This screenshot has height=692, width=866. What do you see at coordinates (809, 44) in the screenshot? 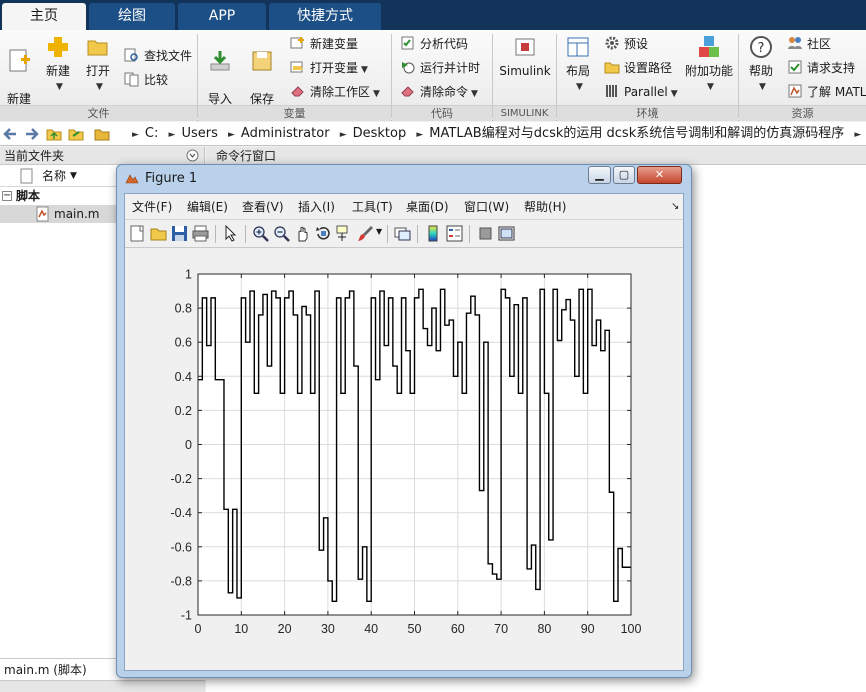
I see `community-button: 社区` at bounding box center [809, 44].